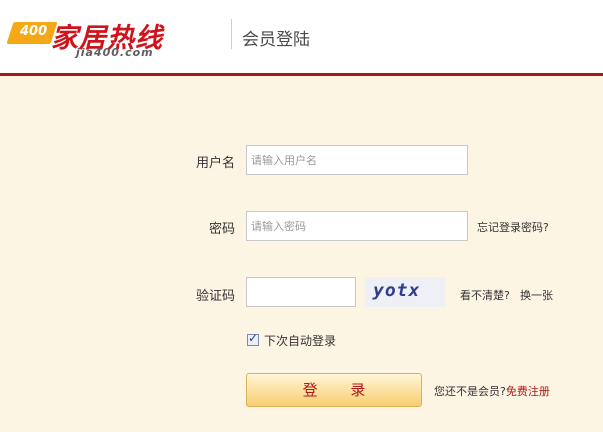 This screenshot has height=432, width=603. I want to click on refresh-captcha-prompt: 看不清楚?, so click(485, 295).